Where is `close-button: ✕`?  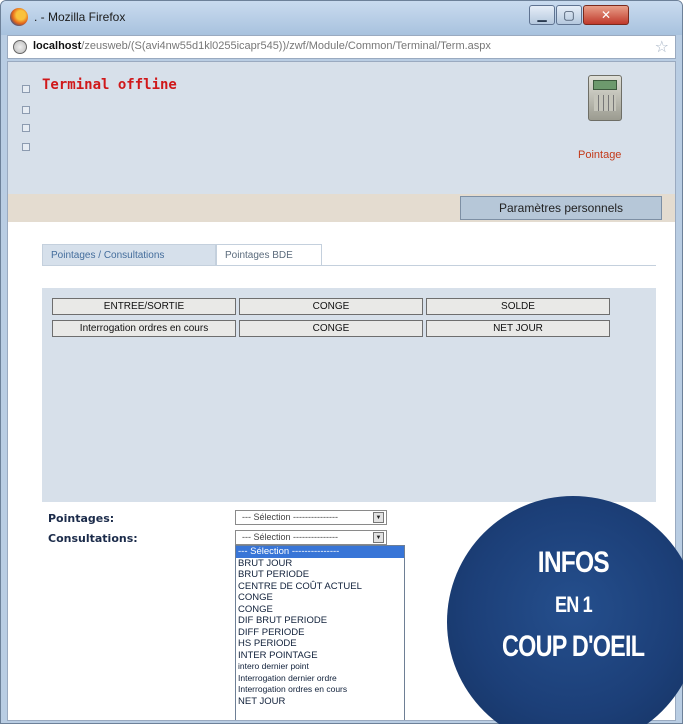
close-button: ✕ is located at coordinates (606, 15).